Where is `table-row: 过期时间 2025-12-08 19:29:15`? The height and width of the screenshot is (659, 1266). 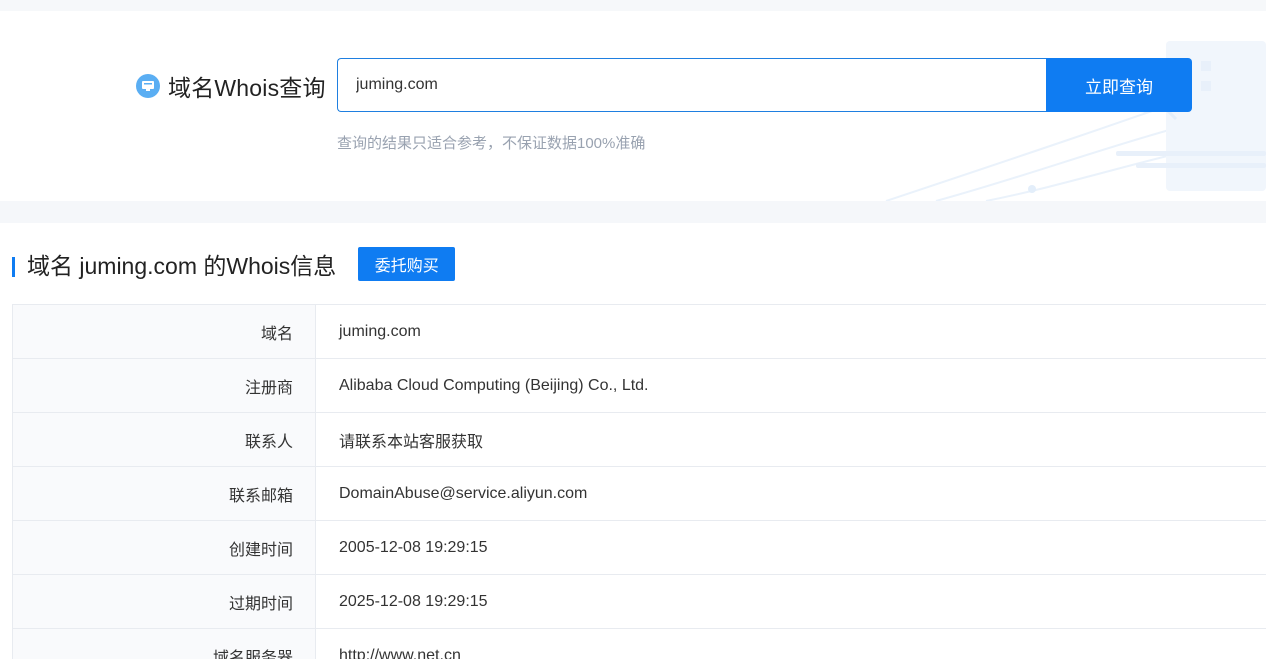 table-row: 过期时间 2025-12-08 19:29:15 is located at coordinates (639, 601).